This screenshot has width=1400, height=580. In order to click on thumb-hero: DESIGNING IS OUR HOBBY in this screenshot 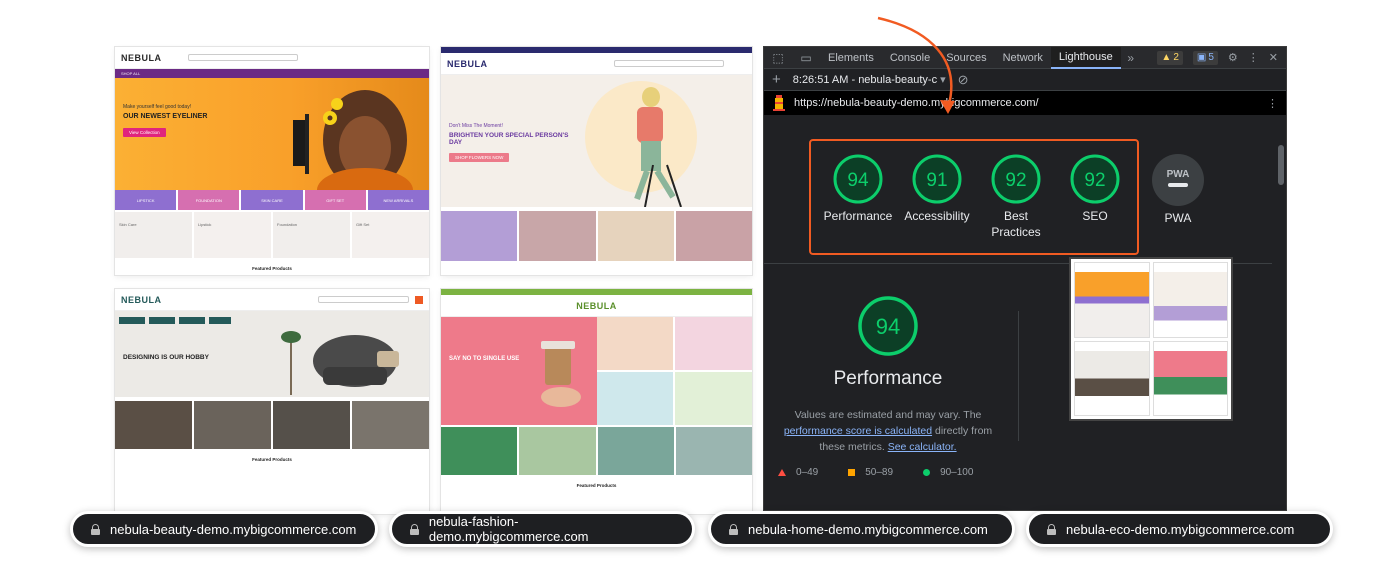, I will do `click(272, 354)`.